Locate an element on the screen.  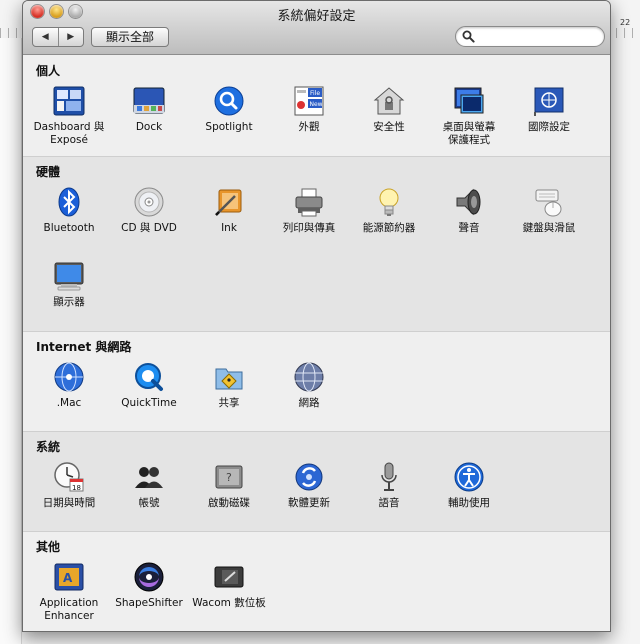
section-internet-network: Internet 與網路 .Mac QuickTime 共享 網路 is located at coordinates (316, 382).